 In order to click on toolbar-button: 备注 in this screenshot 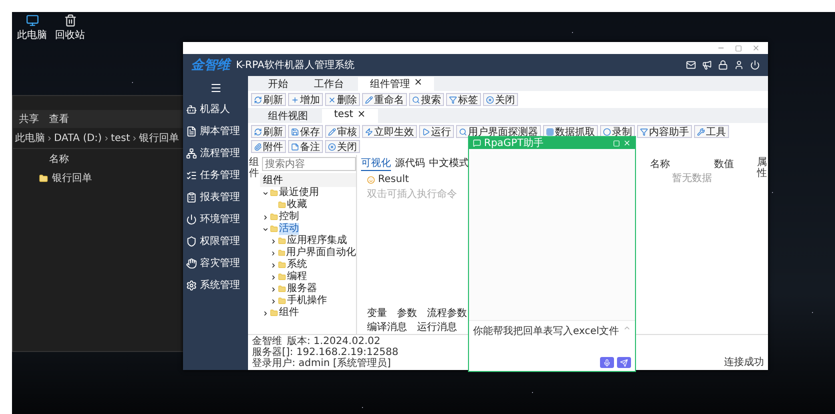, I will do `click(305, 146)`.